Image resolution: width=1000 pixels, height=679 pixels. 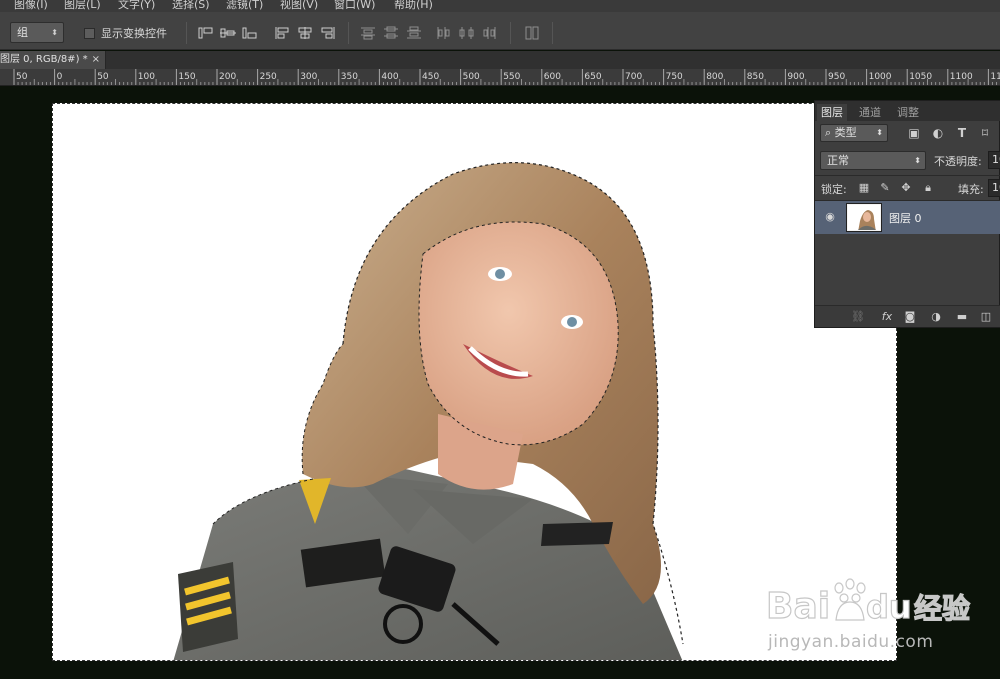 I want to click on menu-select: 选择(S), so click(x=191, y=6).